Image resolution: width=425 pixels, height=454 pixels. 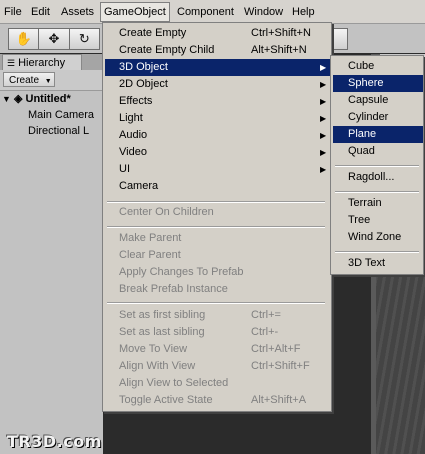 I want to click on menu-item-label: Create Empty, so click(x=153, y=33).